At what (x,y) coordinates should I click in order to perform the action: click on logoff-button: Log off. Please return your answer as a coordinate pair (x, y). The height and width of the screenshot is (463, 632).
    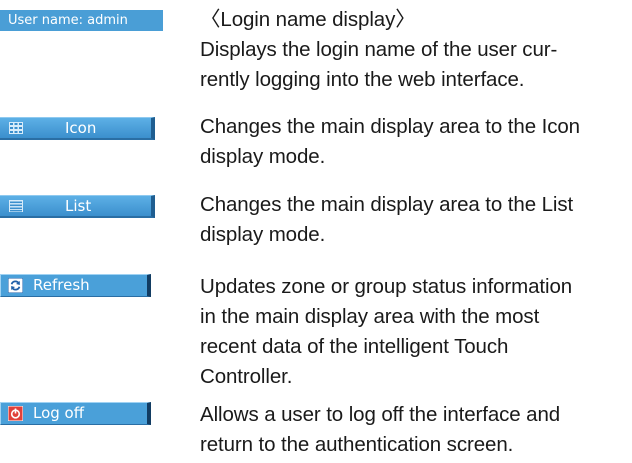
    Looking at the image, I should click on (75, 413).